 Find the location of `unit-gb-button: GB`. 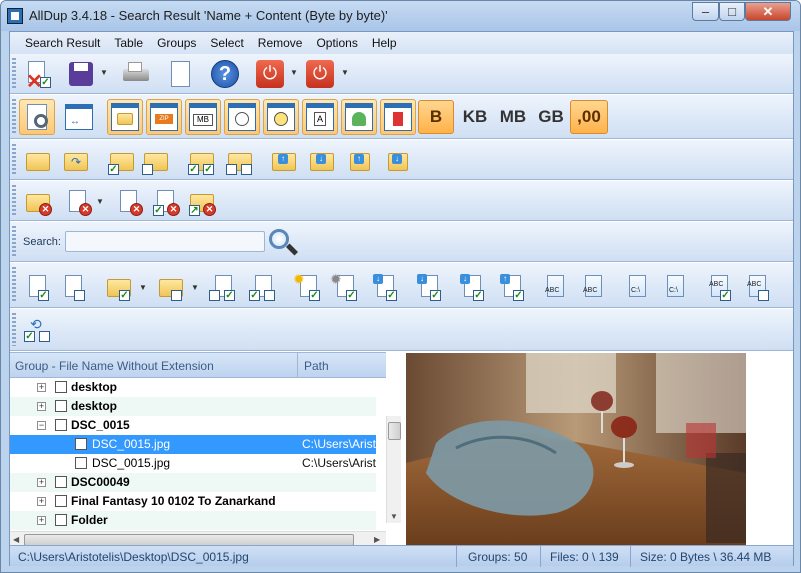

unit-gb-button: GB is located at coordinates (551, 117).